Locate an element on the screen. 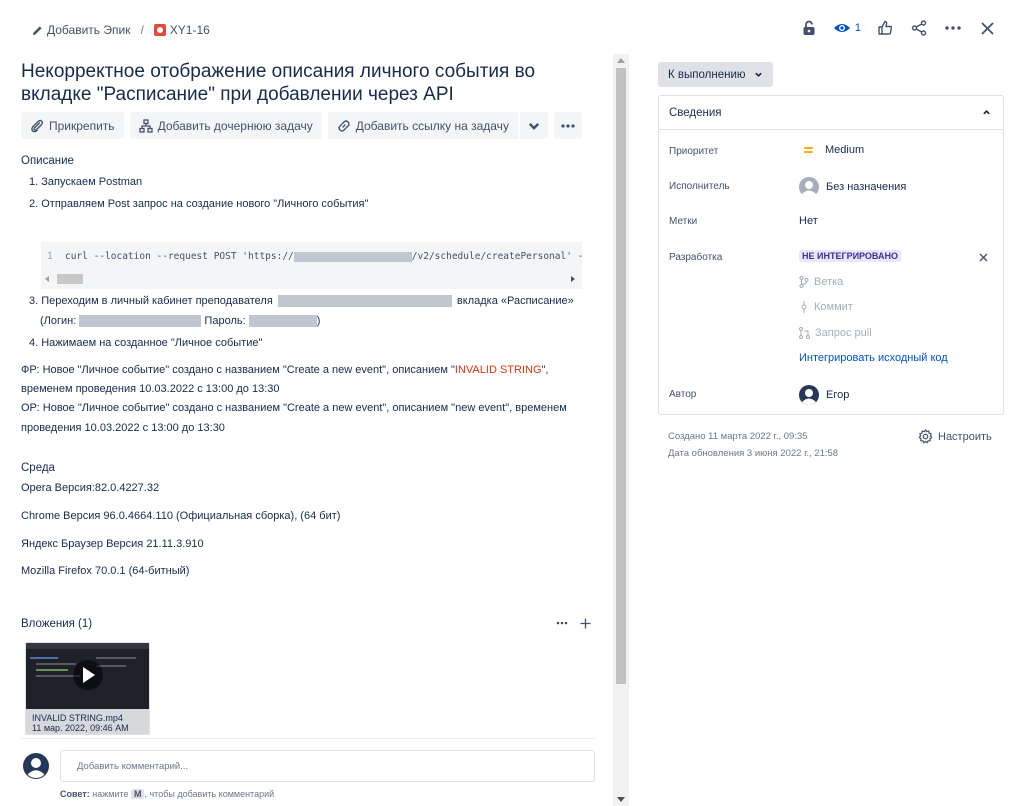 The height and width of the screenshot is (806, 1015). env-firefox: Mozilla Firefox 70.0.1 (64-битный) is located at coordinates (105, 571).